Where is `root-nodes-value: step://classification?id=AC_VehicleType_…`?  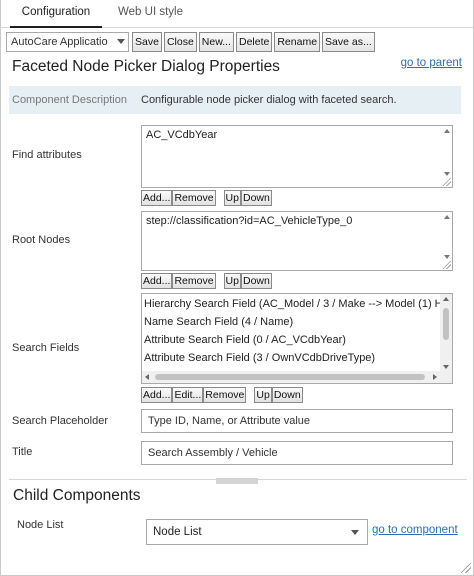 root-nodes-value: step://classification?id=AC_VehicleType_… is located at coordinates (249, 221).